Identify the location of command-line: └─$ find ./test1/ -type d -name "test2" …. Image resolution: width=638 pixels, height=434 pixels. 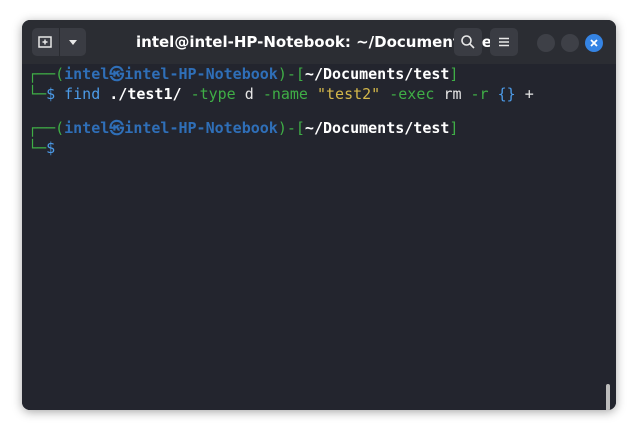
(281, 94).